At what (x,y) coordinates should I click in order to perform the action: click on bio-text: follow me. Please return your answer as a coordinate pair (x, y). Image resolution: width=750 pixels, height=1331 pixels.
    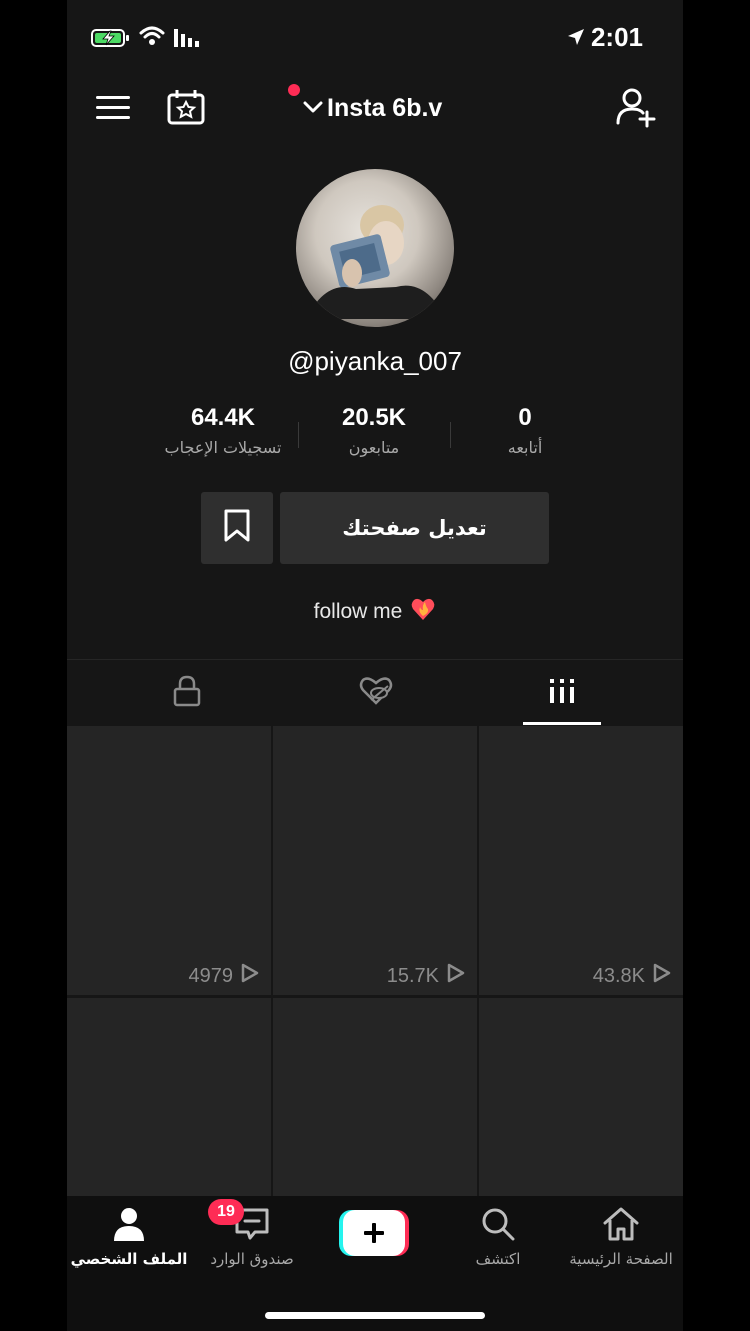
    Looking at the image, I should click on (358, 611).